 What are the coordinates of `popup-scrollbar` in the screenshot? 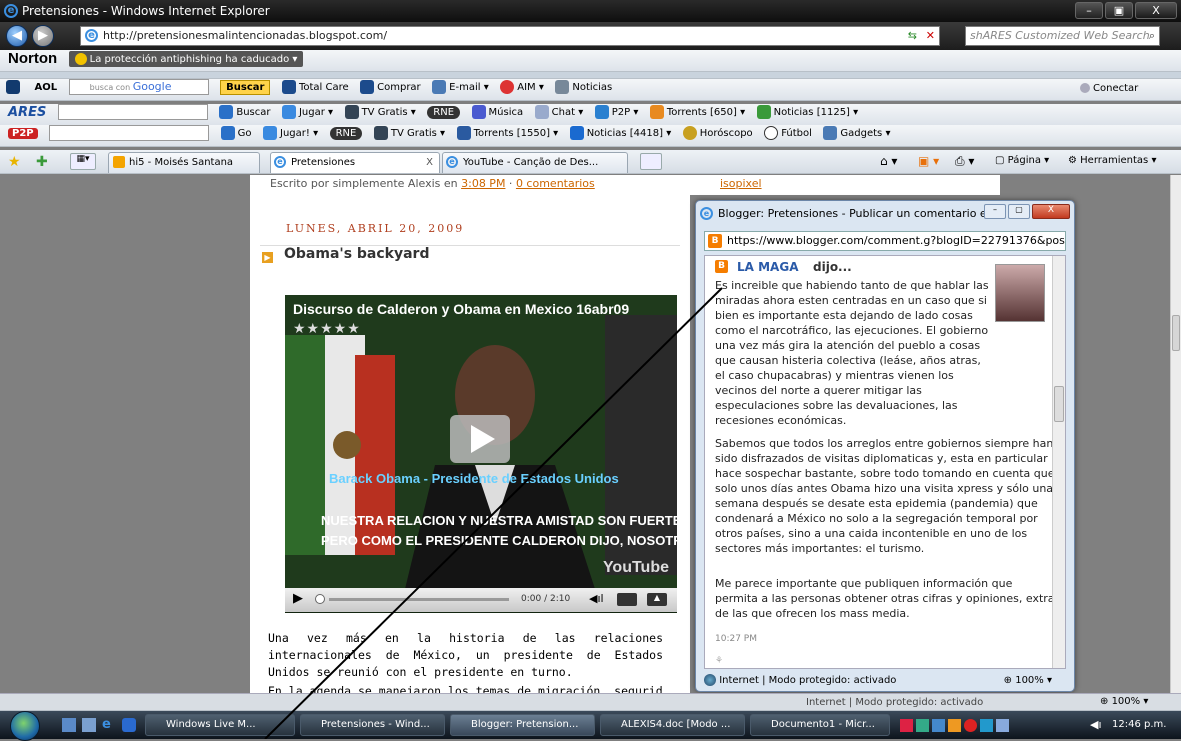 It's located at (1058, 462).